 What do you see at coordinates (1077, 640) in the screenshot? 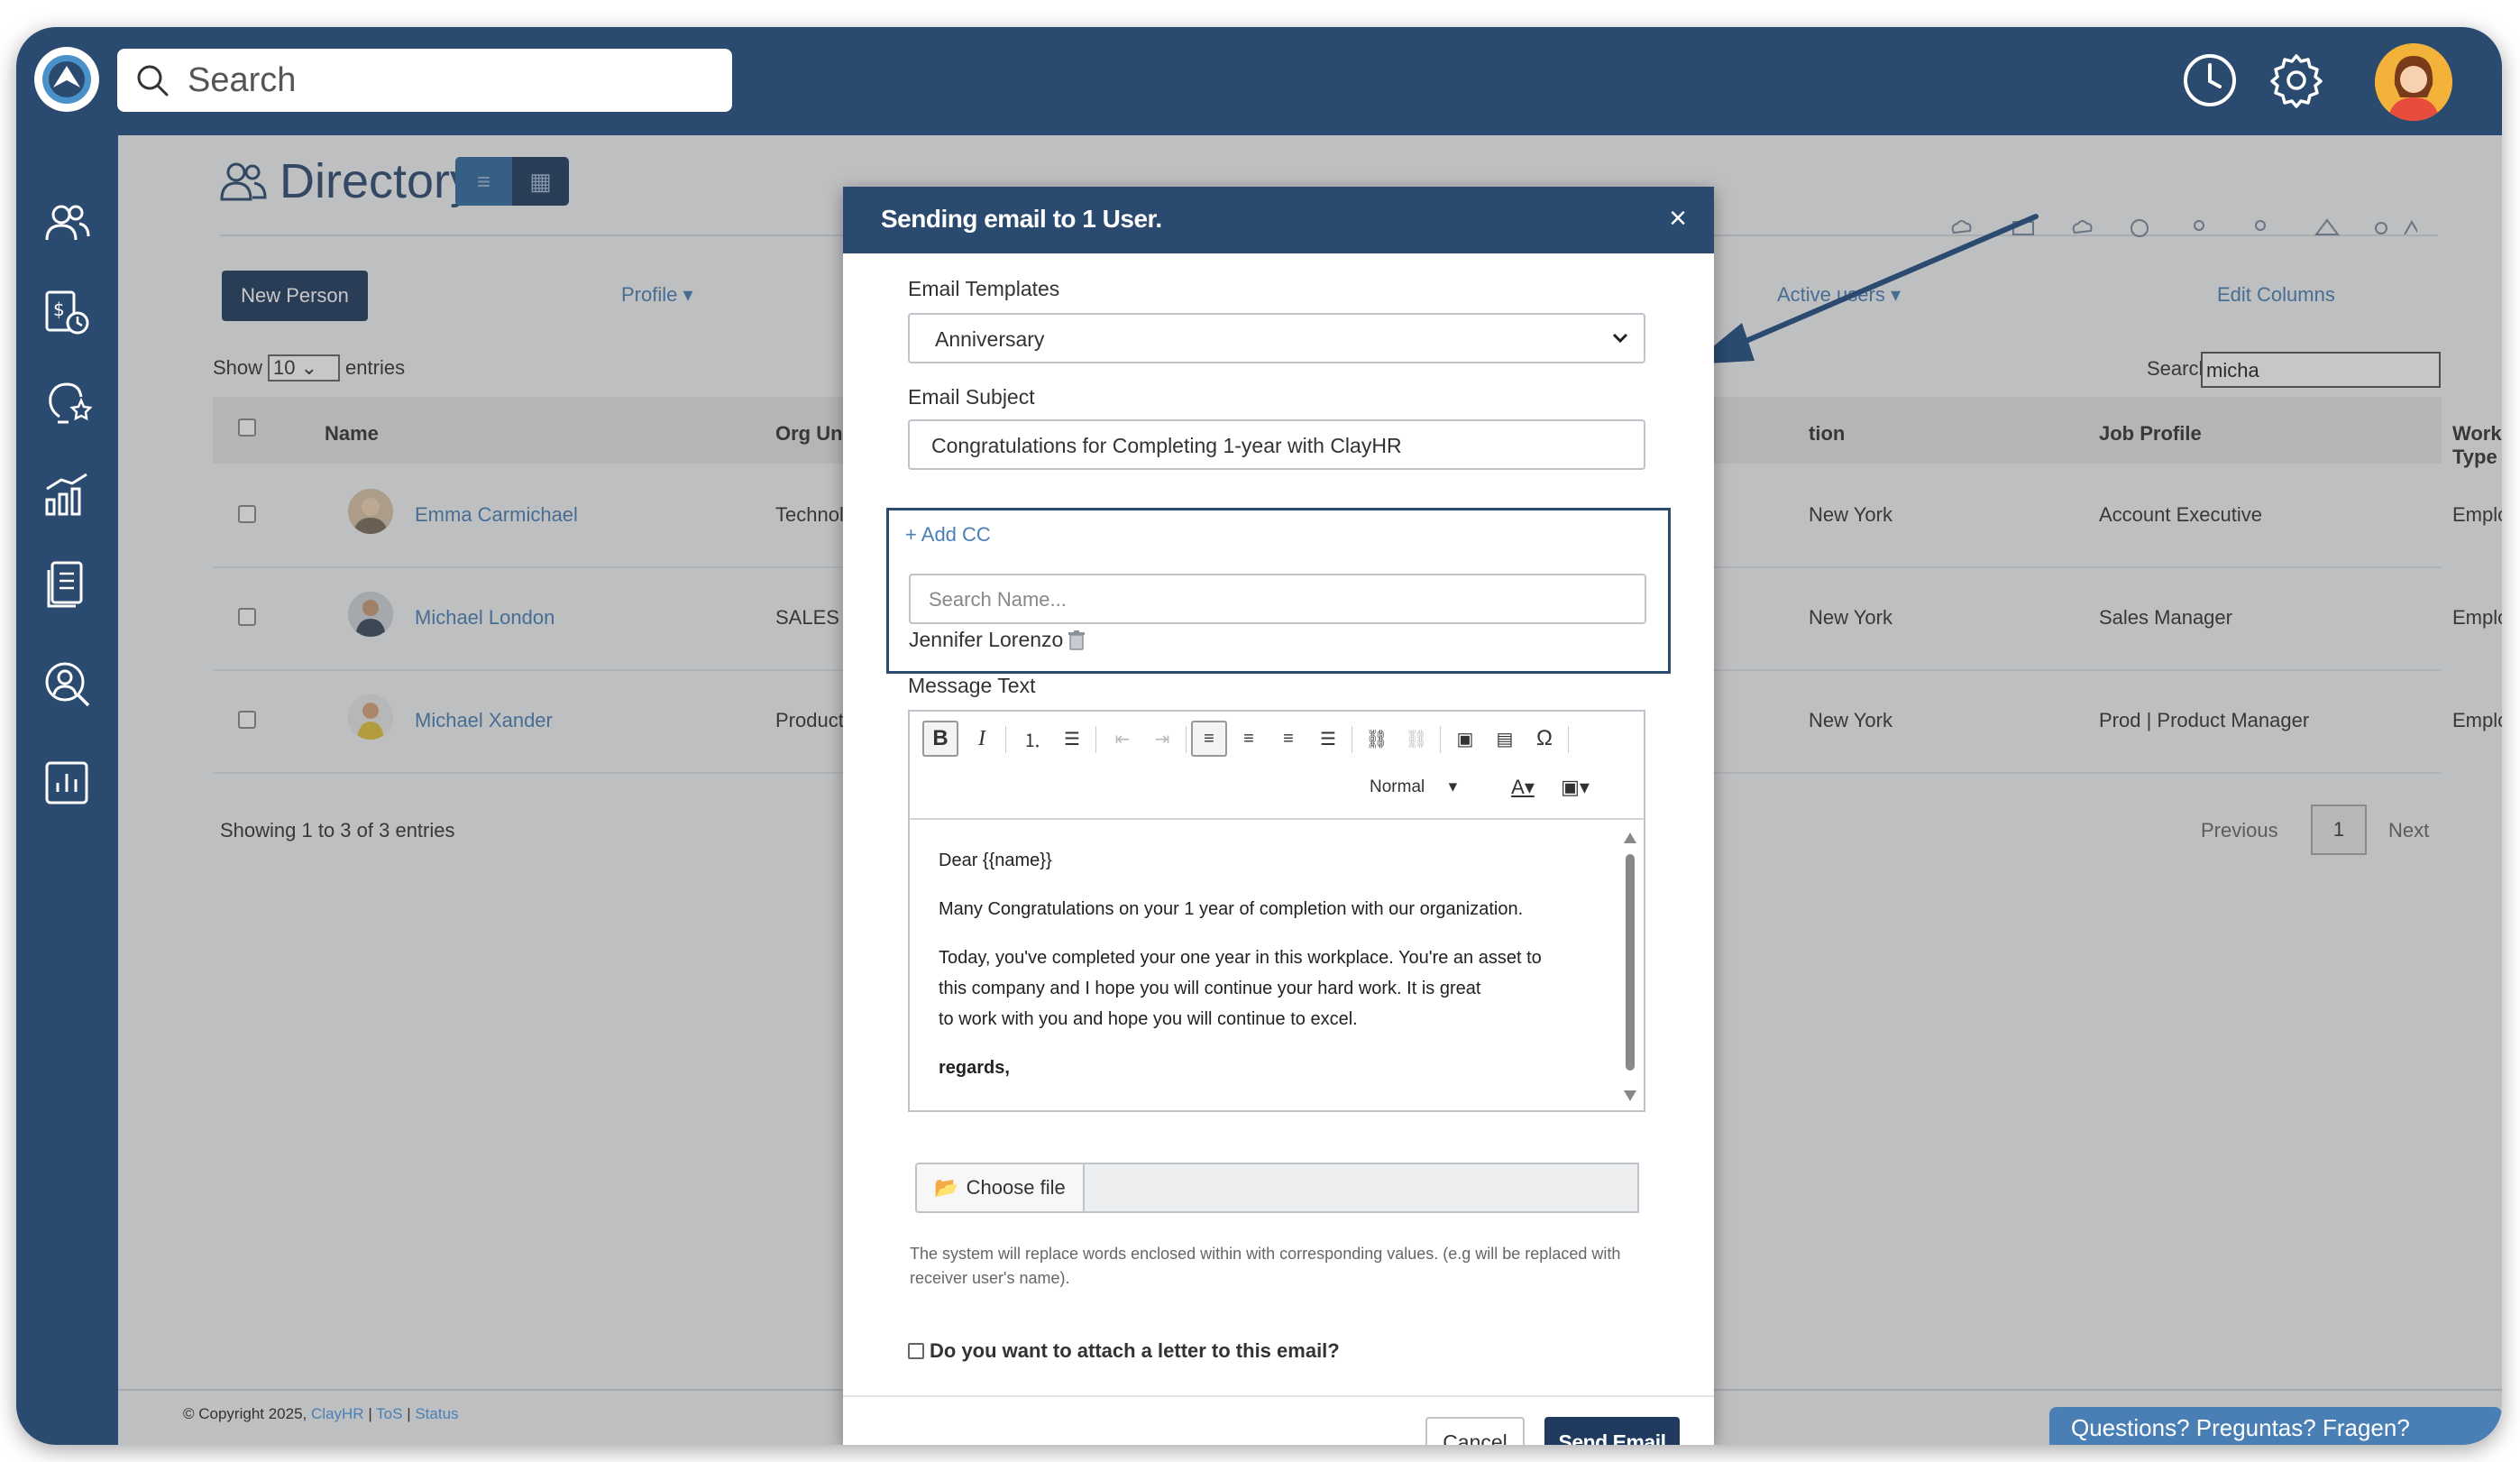
I see `trash-icon` at bounding box center [1077, 640].